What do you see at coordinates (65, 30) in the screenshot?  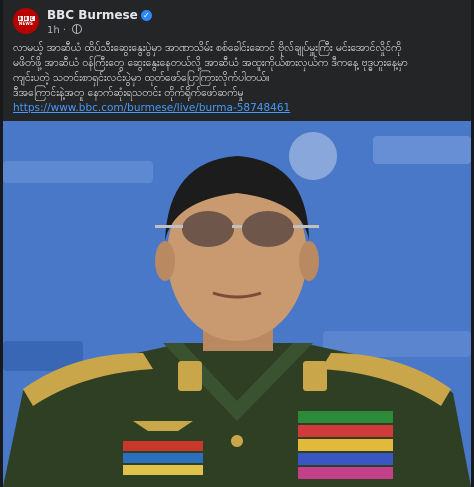 I see `post-meta: 1h ·` at bounding box center [65, 30].